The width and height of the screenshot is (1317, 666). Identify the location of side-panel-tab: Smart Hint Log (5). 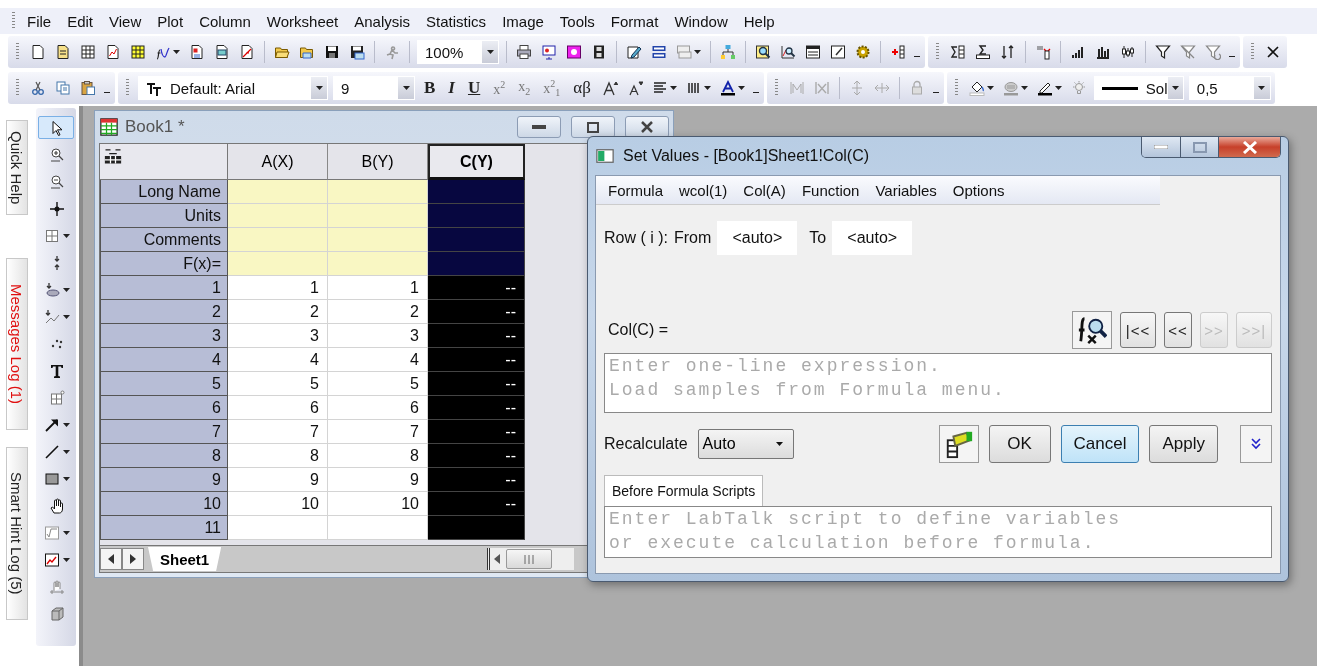
(16, 533).